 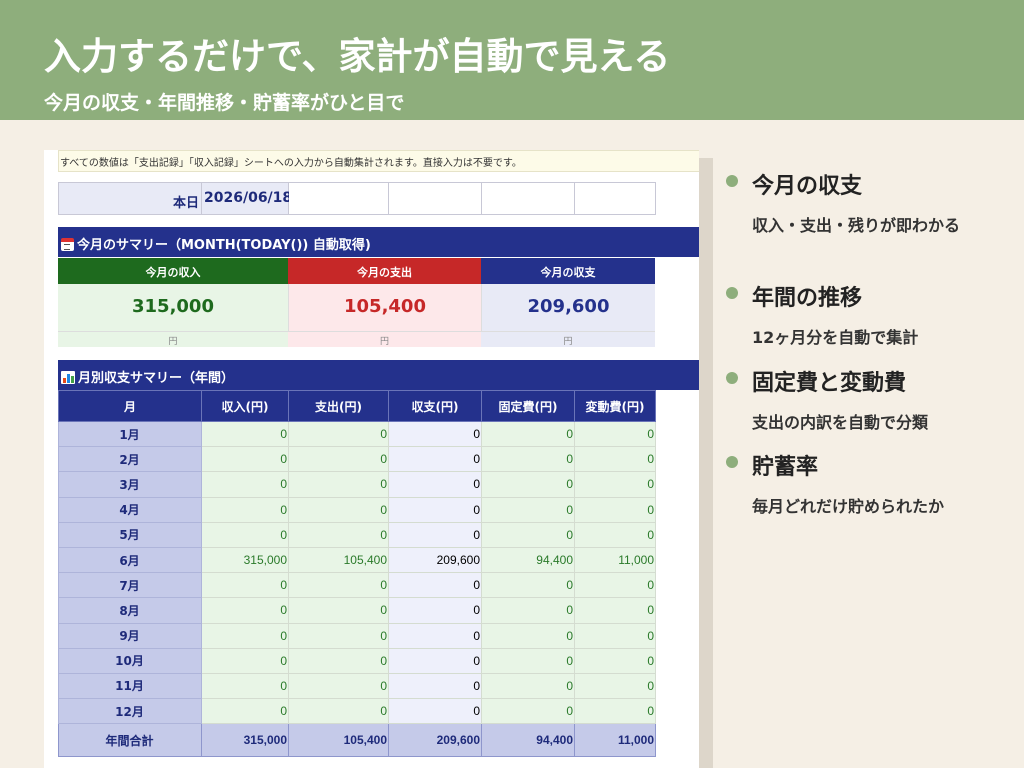 I want to click on month-cell: 12月, so click(x=130, y=711).